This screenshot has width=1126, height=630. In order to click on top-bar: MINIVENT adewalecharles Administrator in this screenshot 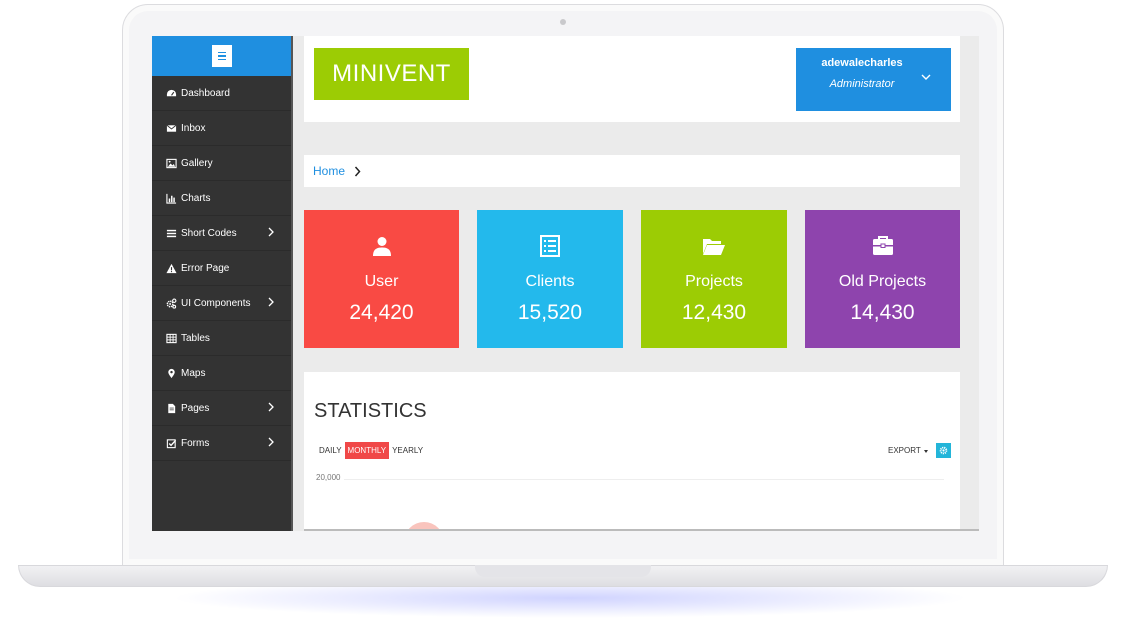, I will do `click(632, 79)`.